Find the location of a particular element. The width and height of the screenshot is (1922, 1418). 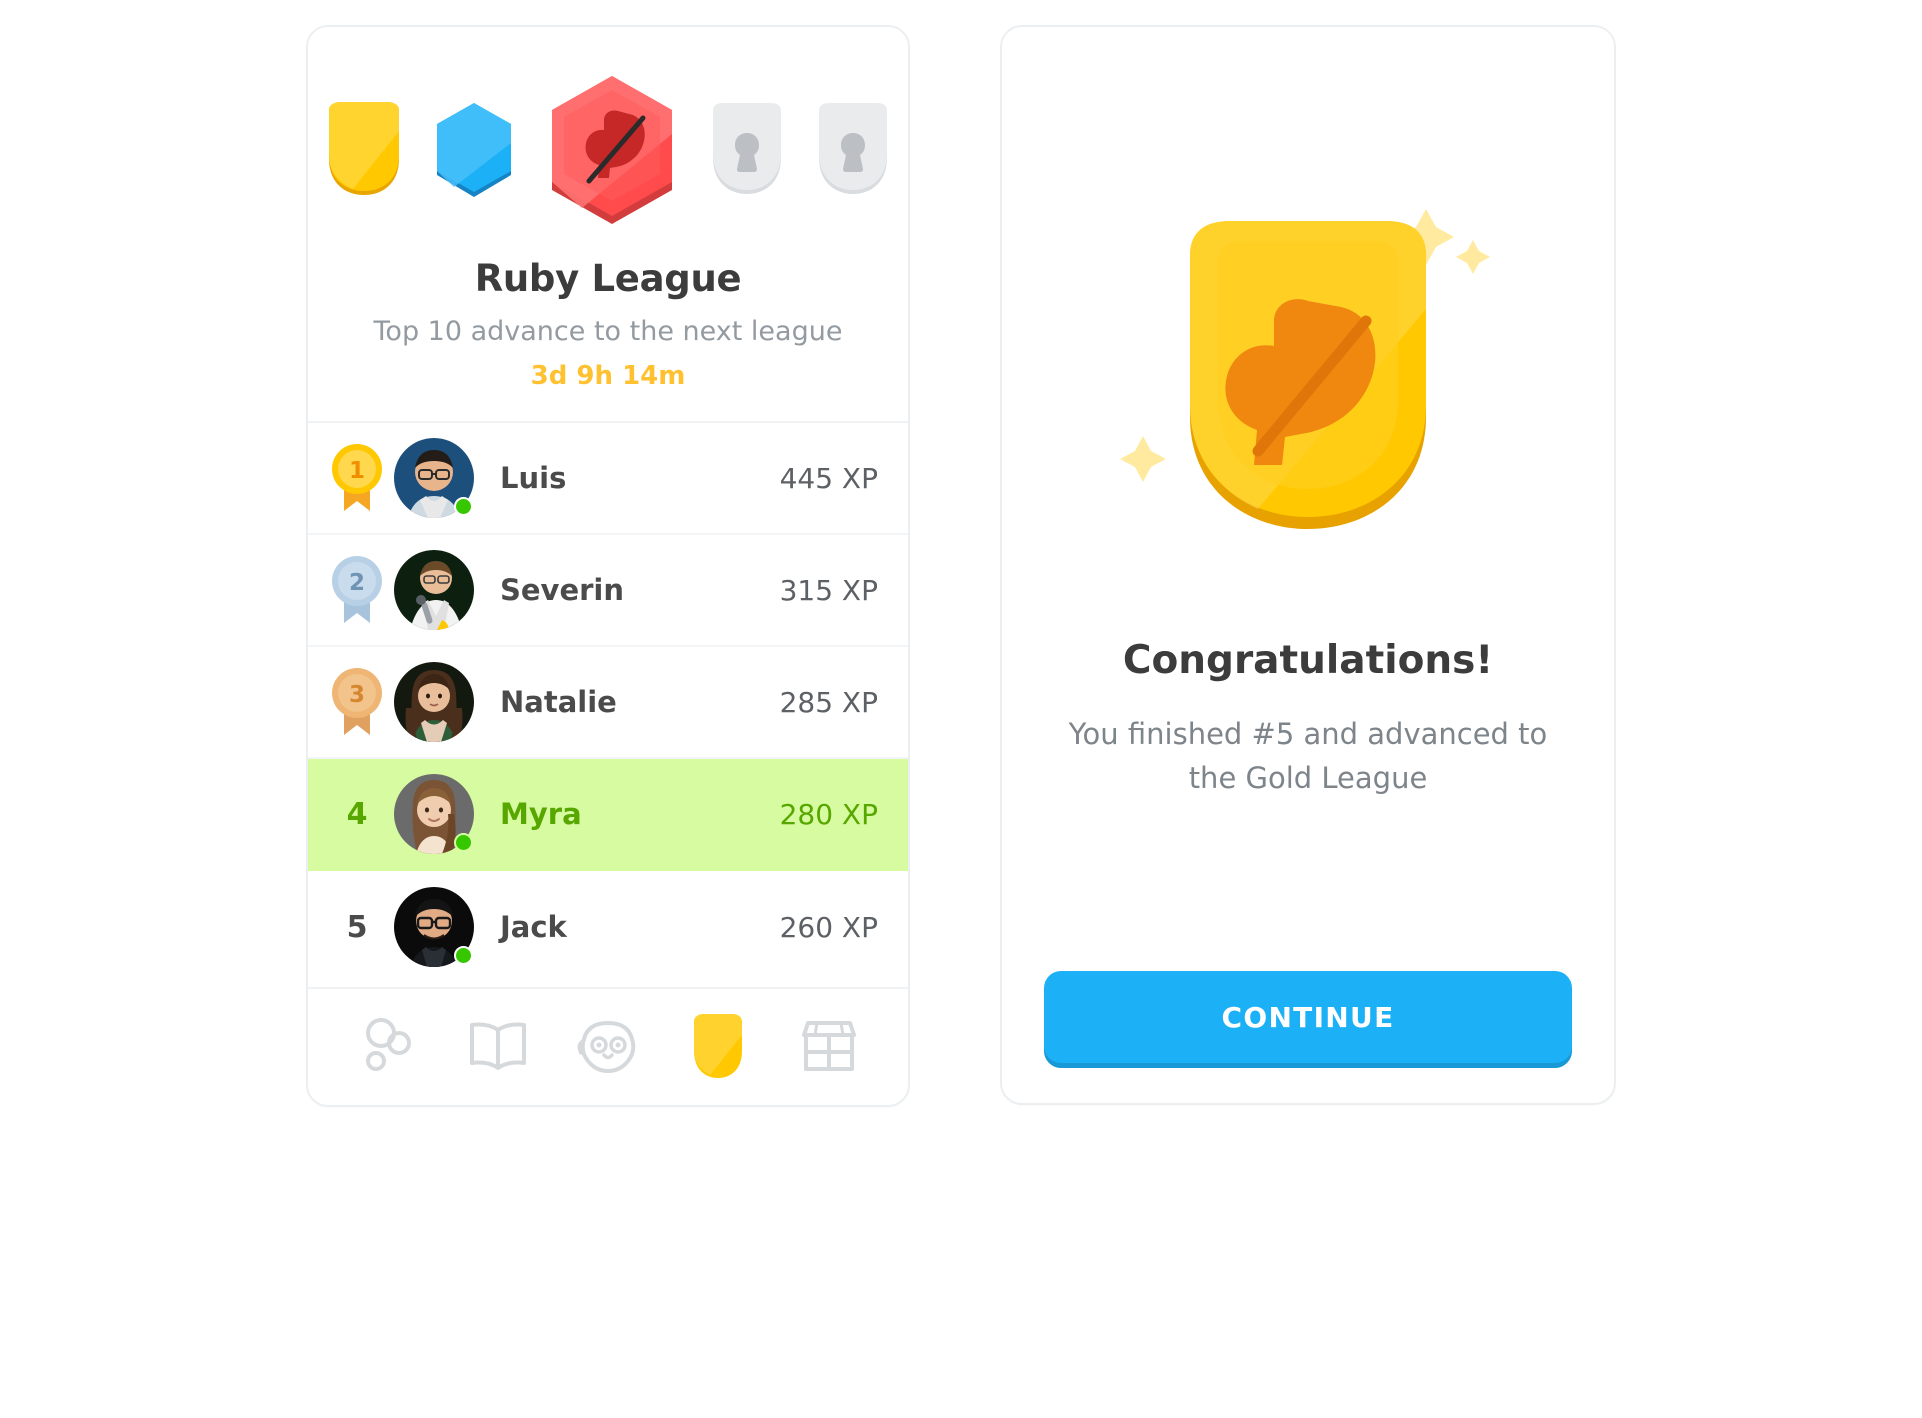

nav-item-characters is located at coordinates (608, 1047).